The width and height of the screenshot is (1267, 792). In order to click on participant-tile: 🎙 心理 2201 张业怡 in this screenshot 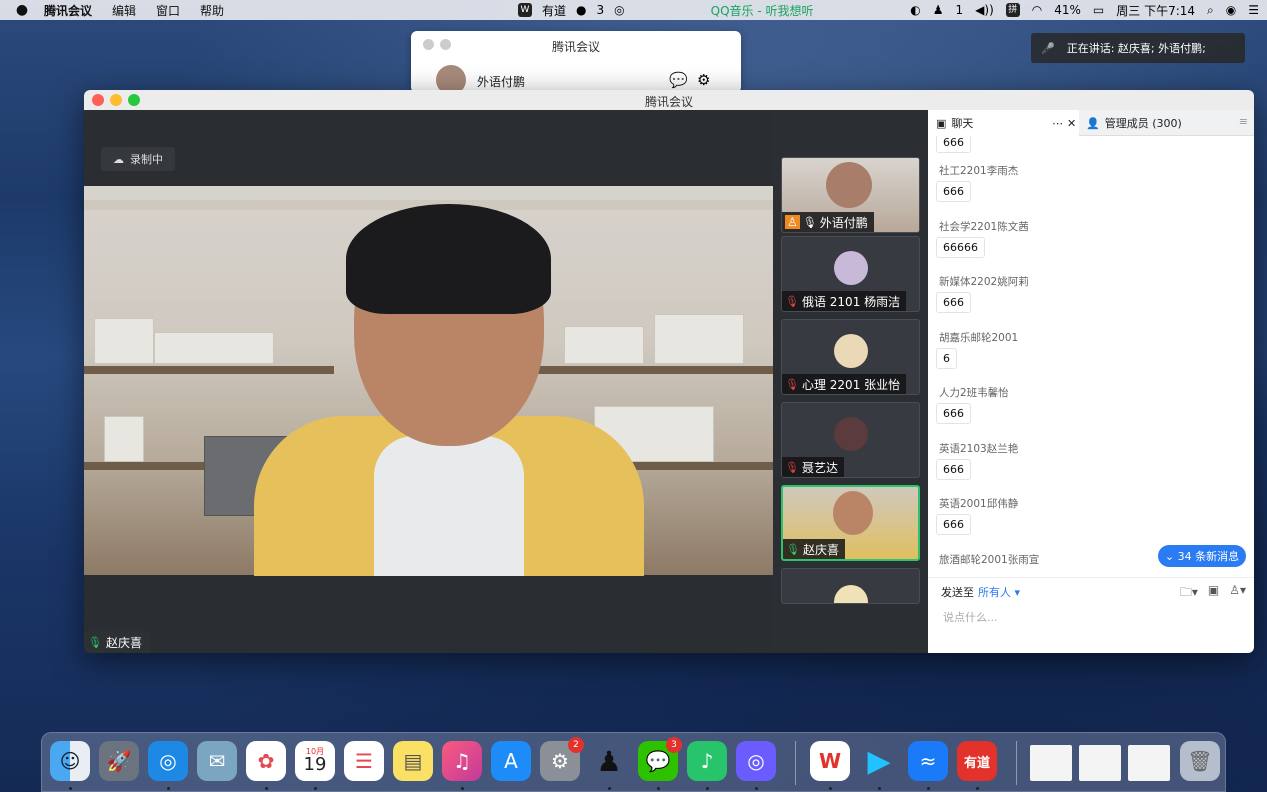, I will do `click(850, 357)`.